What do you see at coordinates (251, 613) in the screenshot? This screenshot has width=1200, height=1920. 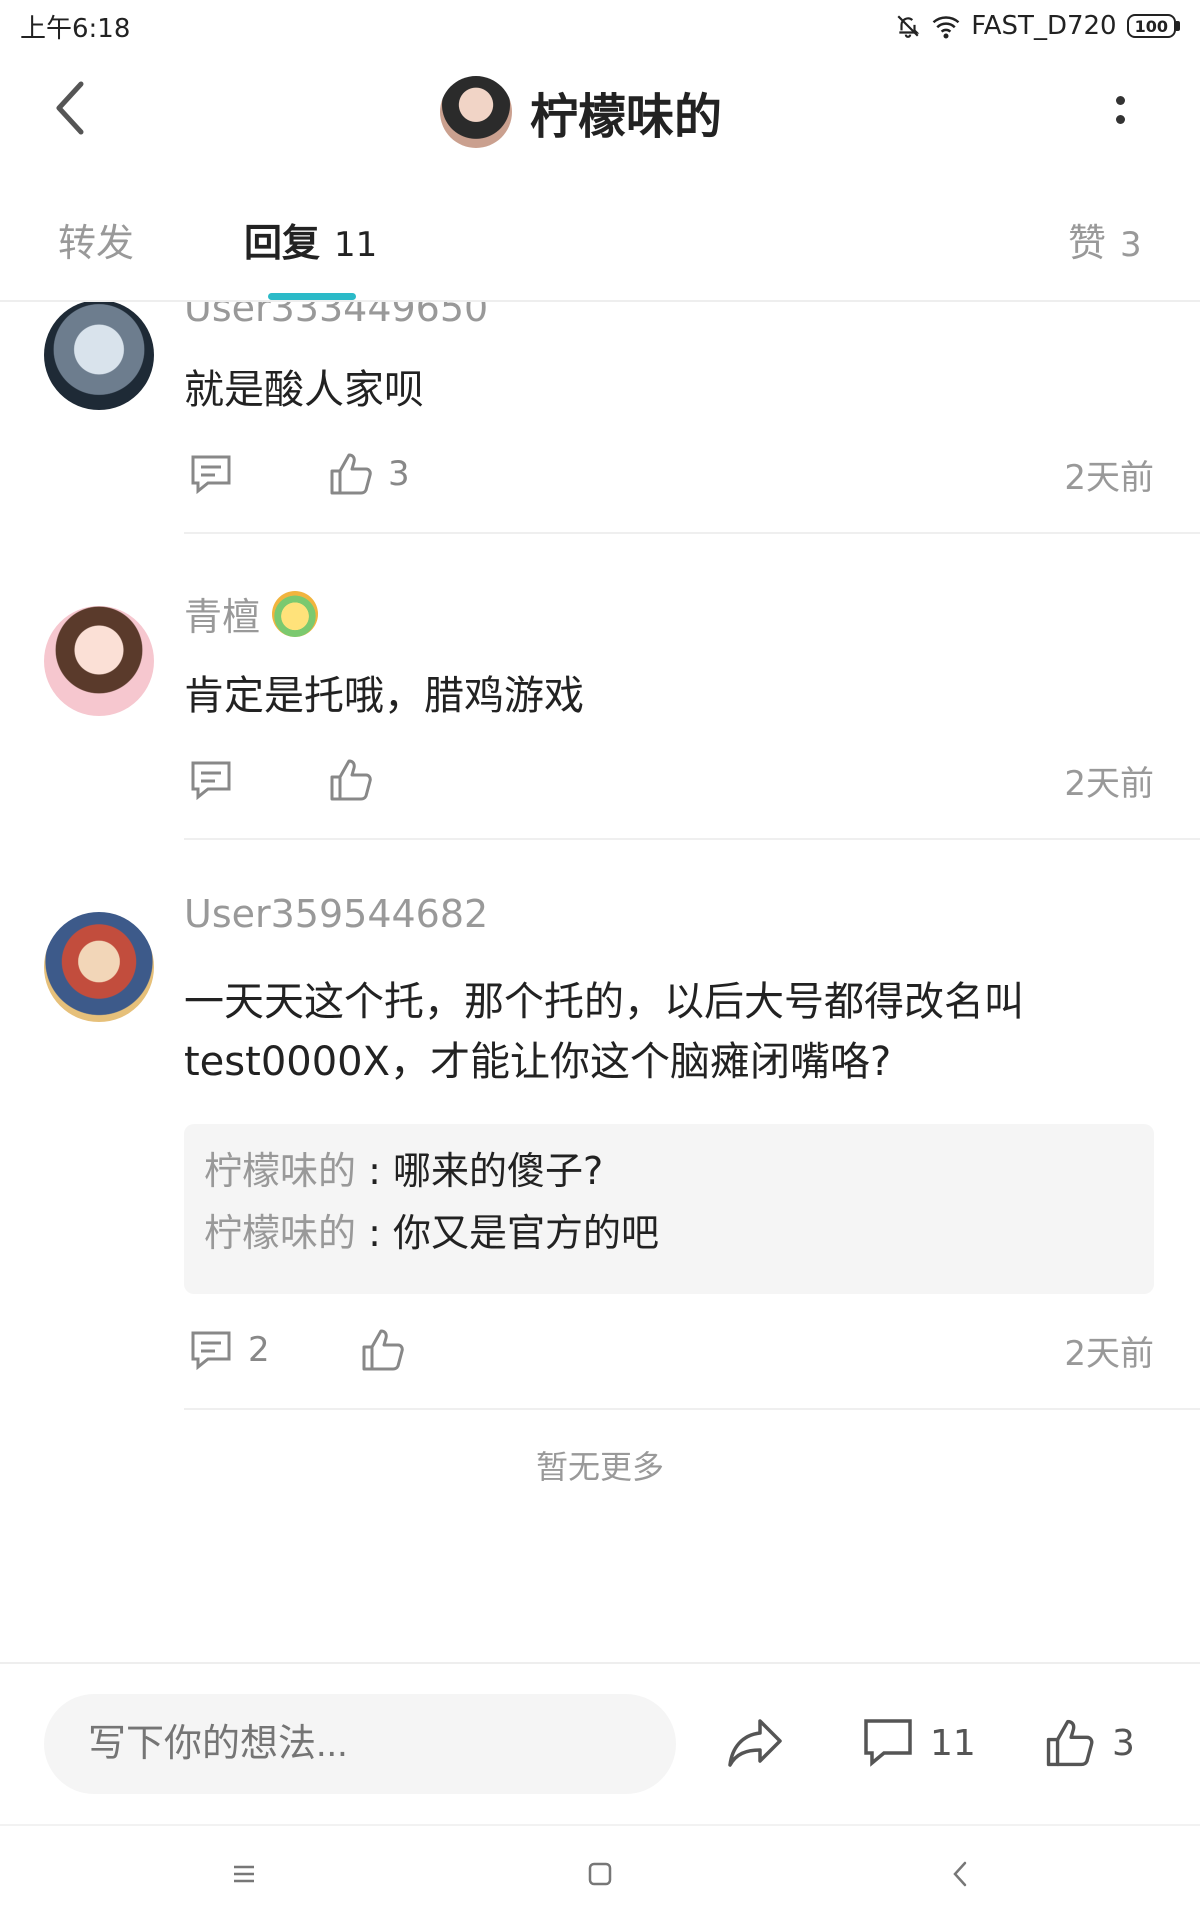 I see `comment-username: 青檀` at bounding box center [251, 613].